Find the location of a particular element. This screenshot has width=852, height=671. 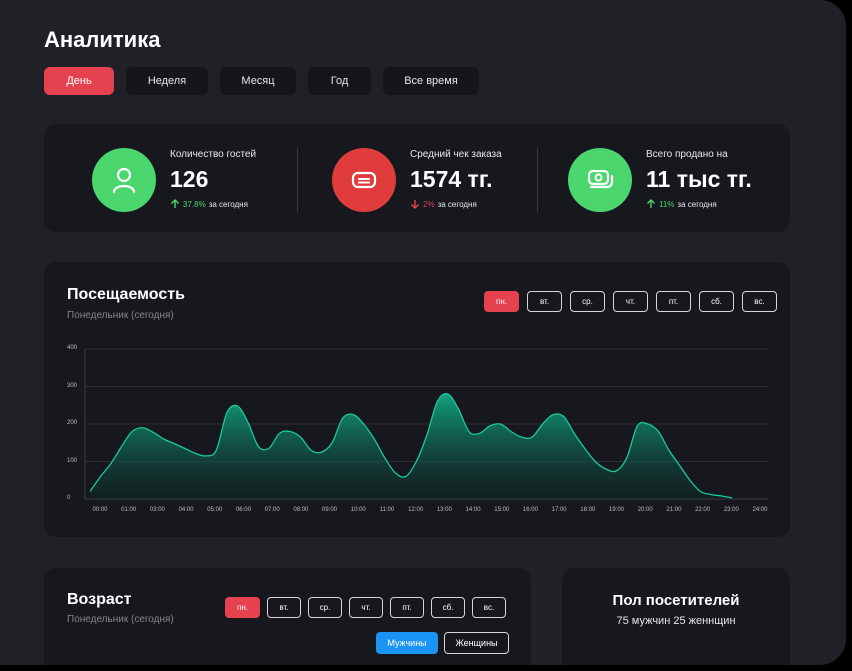

x-tick-label: 06:00 is located at coordinates (243, 510).